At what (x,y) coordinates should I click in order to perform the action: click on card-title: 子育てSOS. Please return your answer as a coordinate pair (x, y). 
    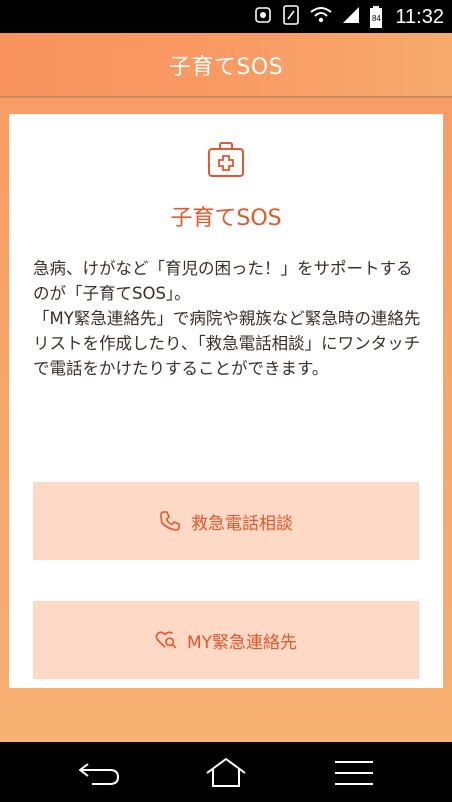
    Looking at the image, I should click on (226, 218).